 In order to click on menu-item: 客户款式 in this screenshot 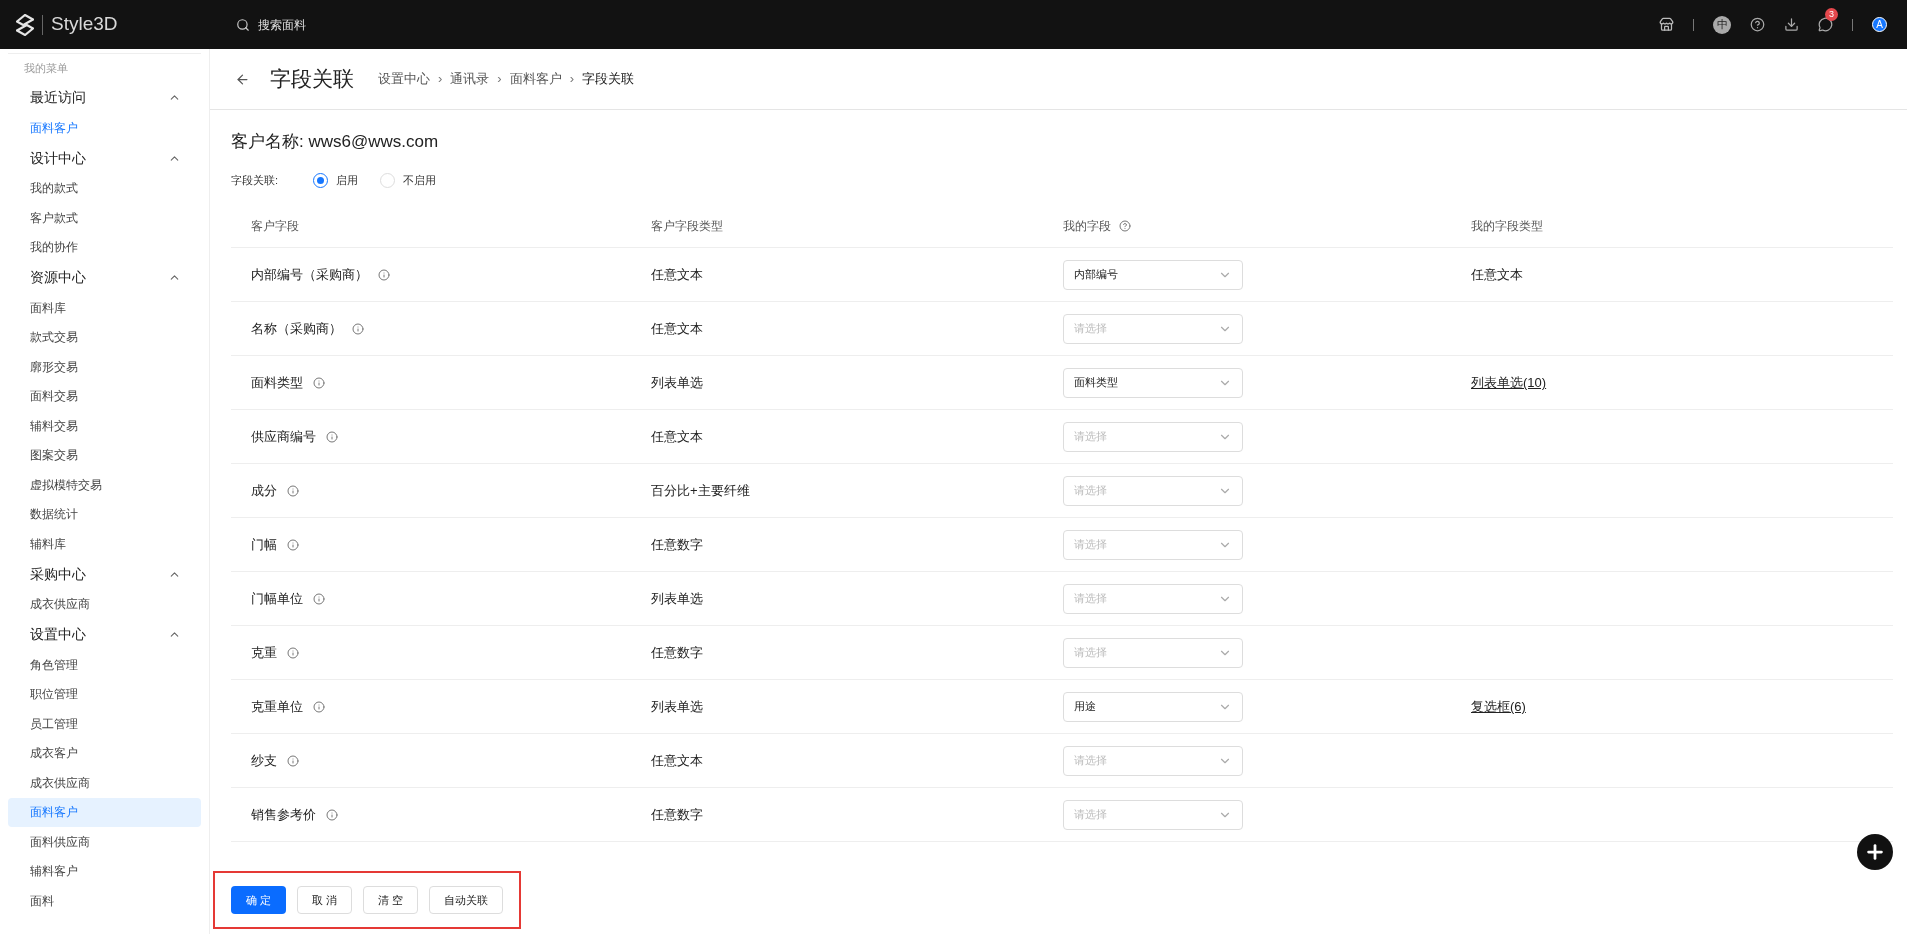, I will do `click(104, 218)`.